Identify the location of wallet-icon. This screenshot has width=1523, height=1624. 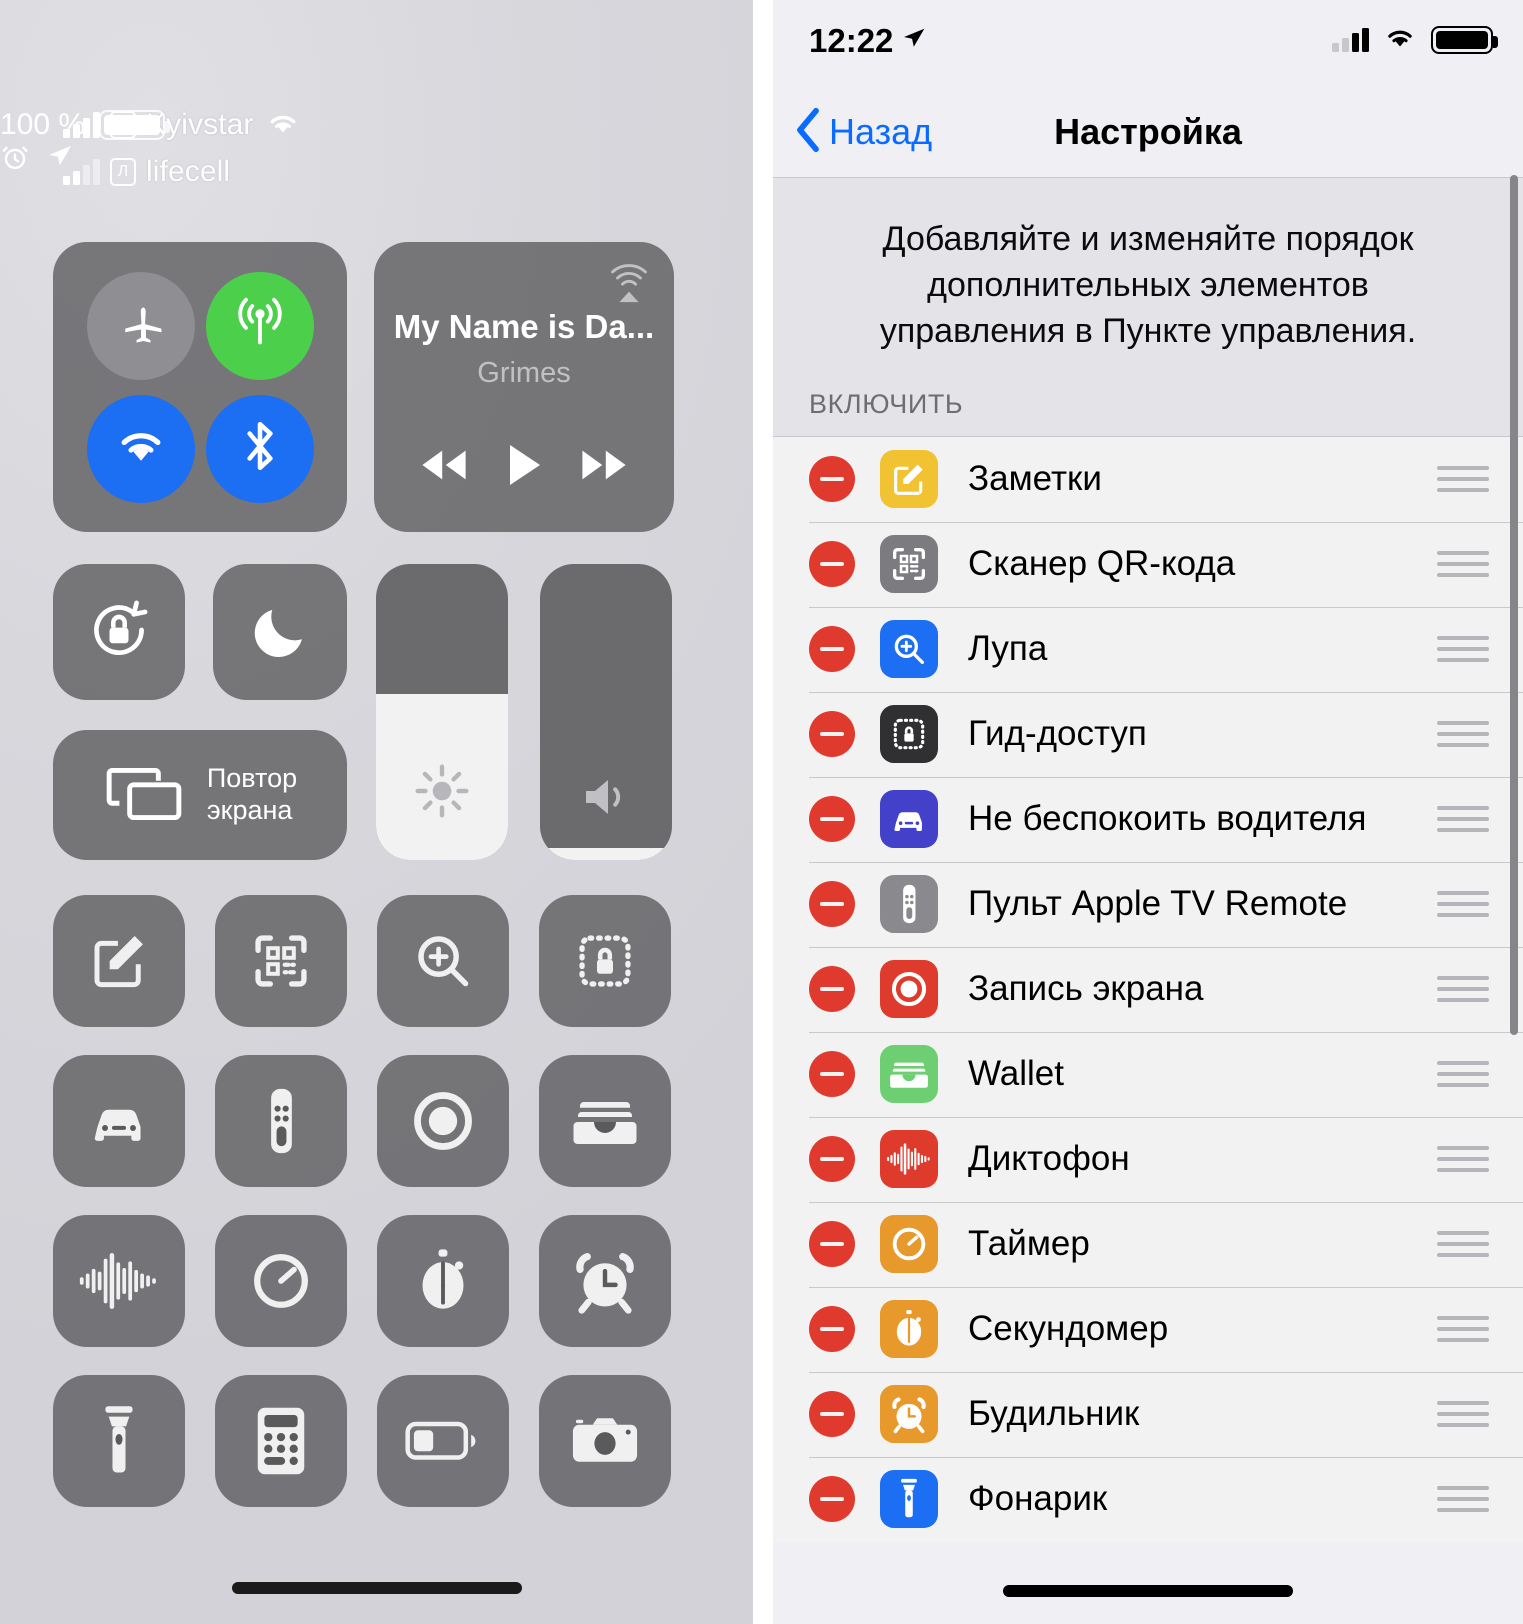
(909, 1074).